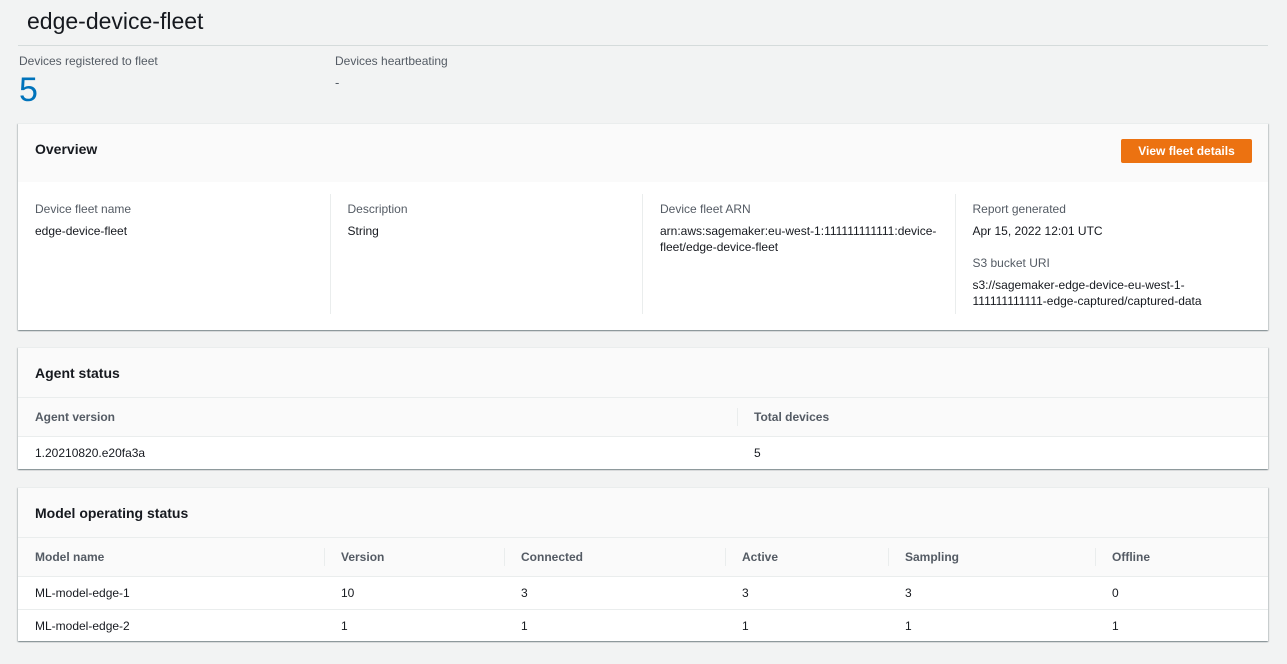  What do you see at coordinates (414, 557) in the screenshot?
I see `column-header-version: Version` at bounding box center [414, 557].